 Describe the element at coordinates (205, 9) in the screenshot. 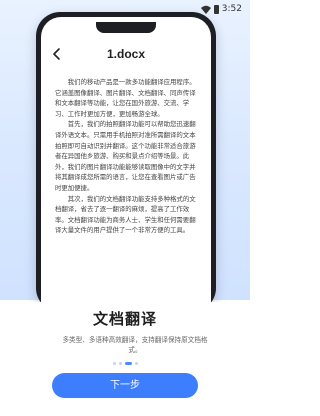

I see `wifi-icon` at that location.